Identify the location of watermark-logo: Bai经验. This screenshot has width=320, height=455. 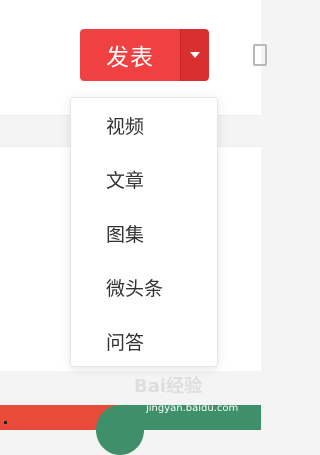
(168, 386).